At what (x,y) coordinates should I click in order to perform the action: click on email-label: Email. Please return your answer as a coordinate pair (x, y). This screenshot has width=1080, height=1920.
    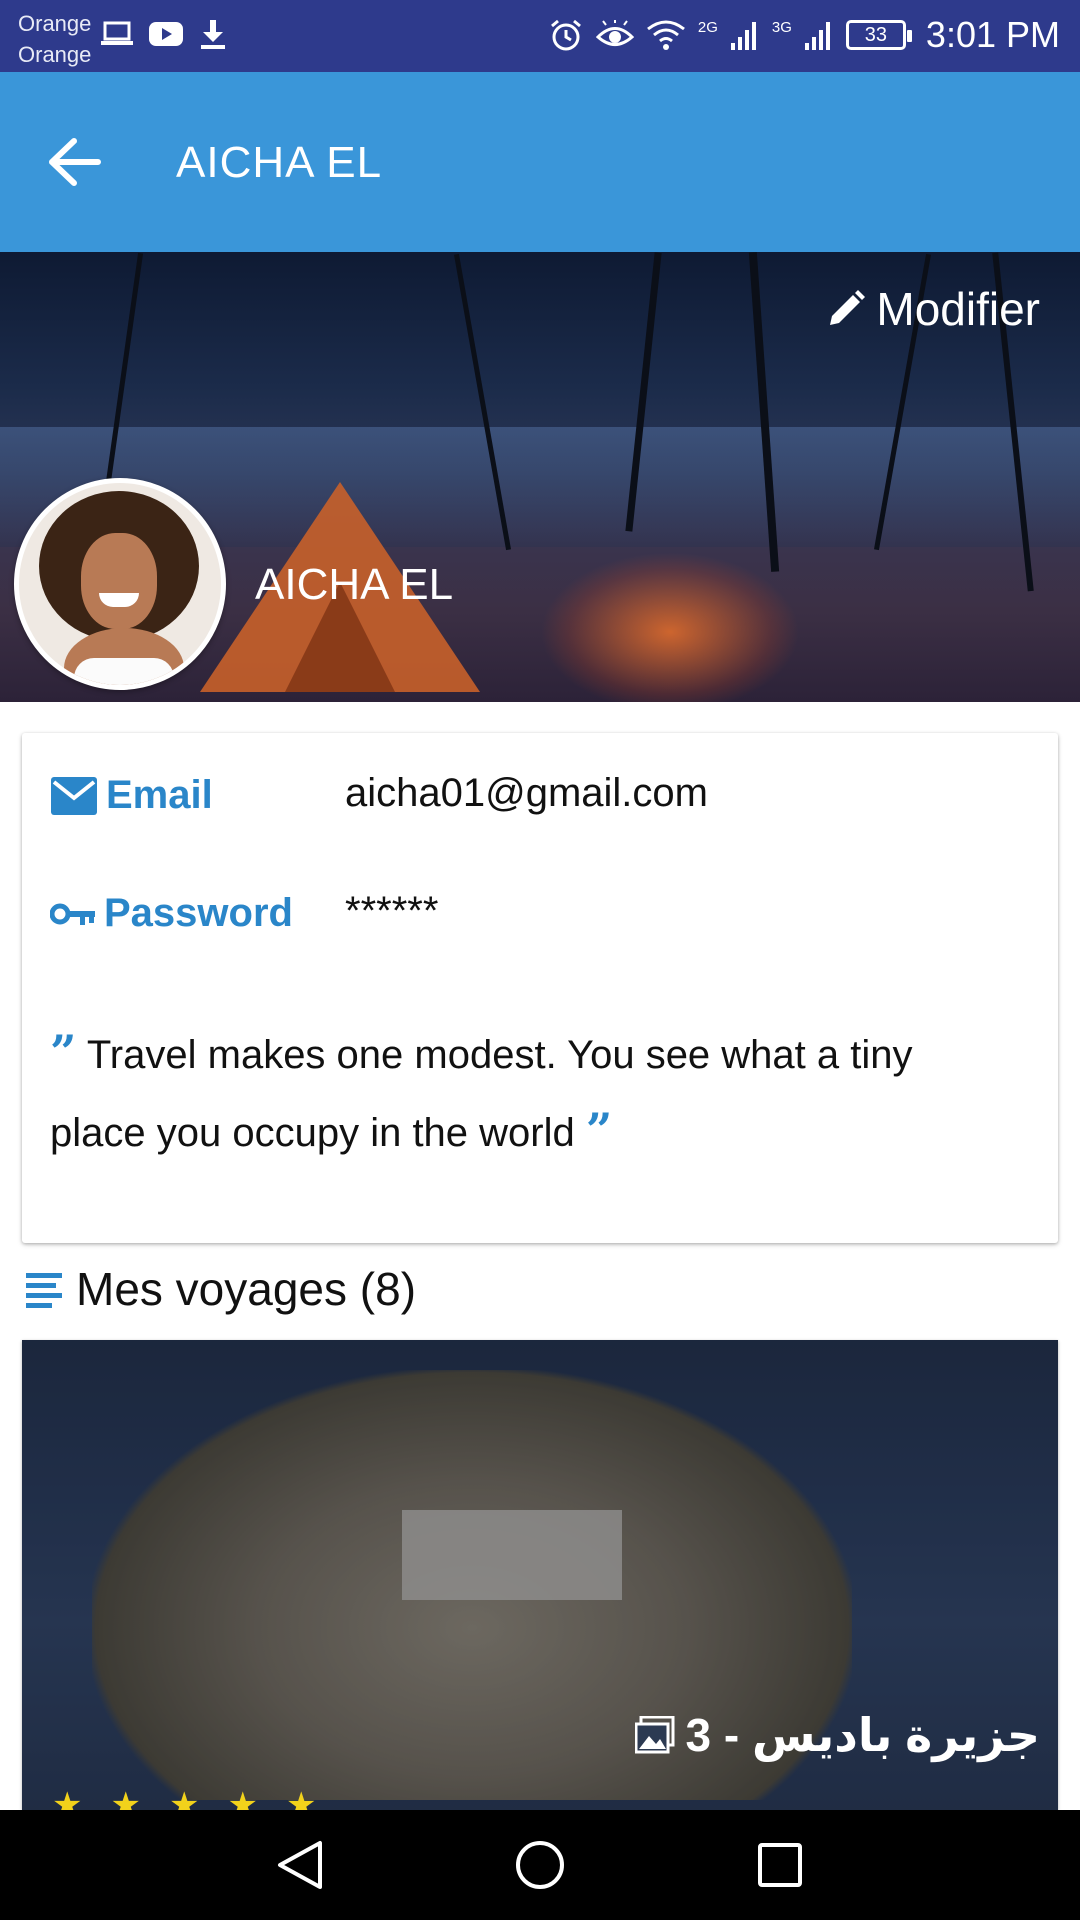
    Looking at the image, I should click on (159, 795).